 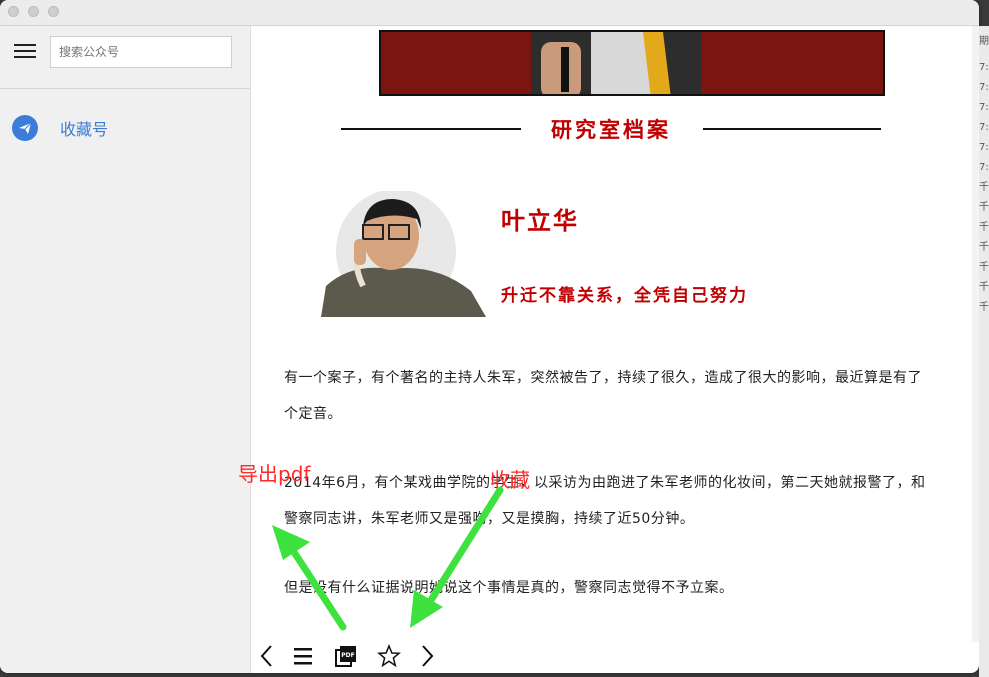 What do you see at coordinates (540, 221) in the screenshot?
I see `person-name: 叶立华` at bounding box center [540, 221].